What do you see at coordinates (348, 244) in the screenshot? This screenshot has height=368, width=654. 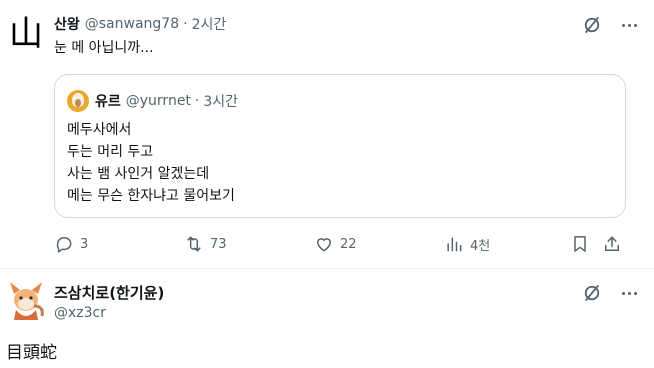 I see `like-count: 22` at bounding box center [348, 244].